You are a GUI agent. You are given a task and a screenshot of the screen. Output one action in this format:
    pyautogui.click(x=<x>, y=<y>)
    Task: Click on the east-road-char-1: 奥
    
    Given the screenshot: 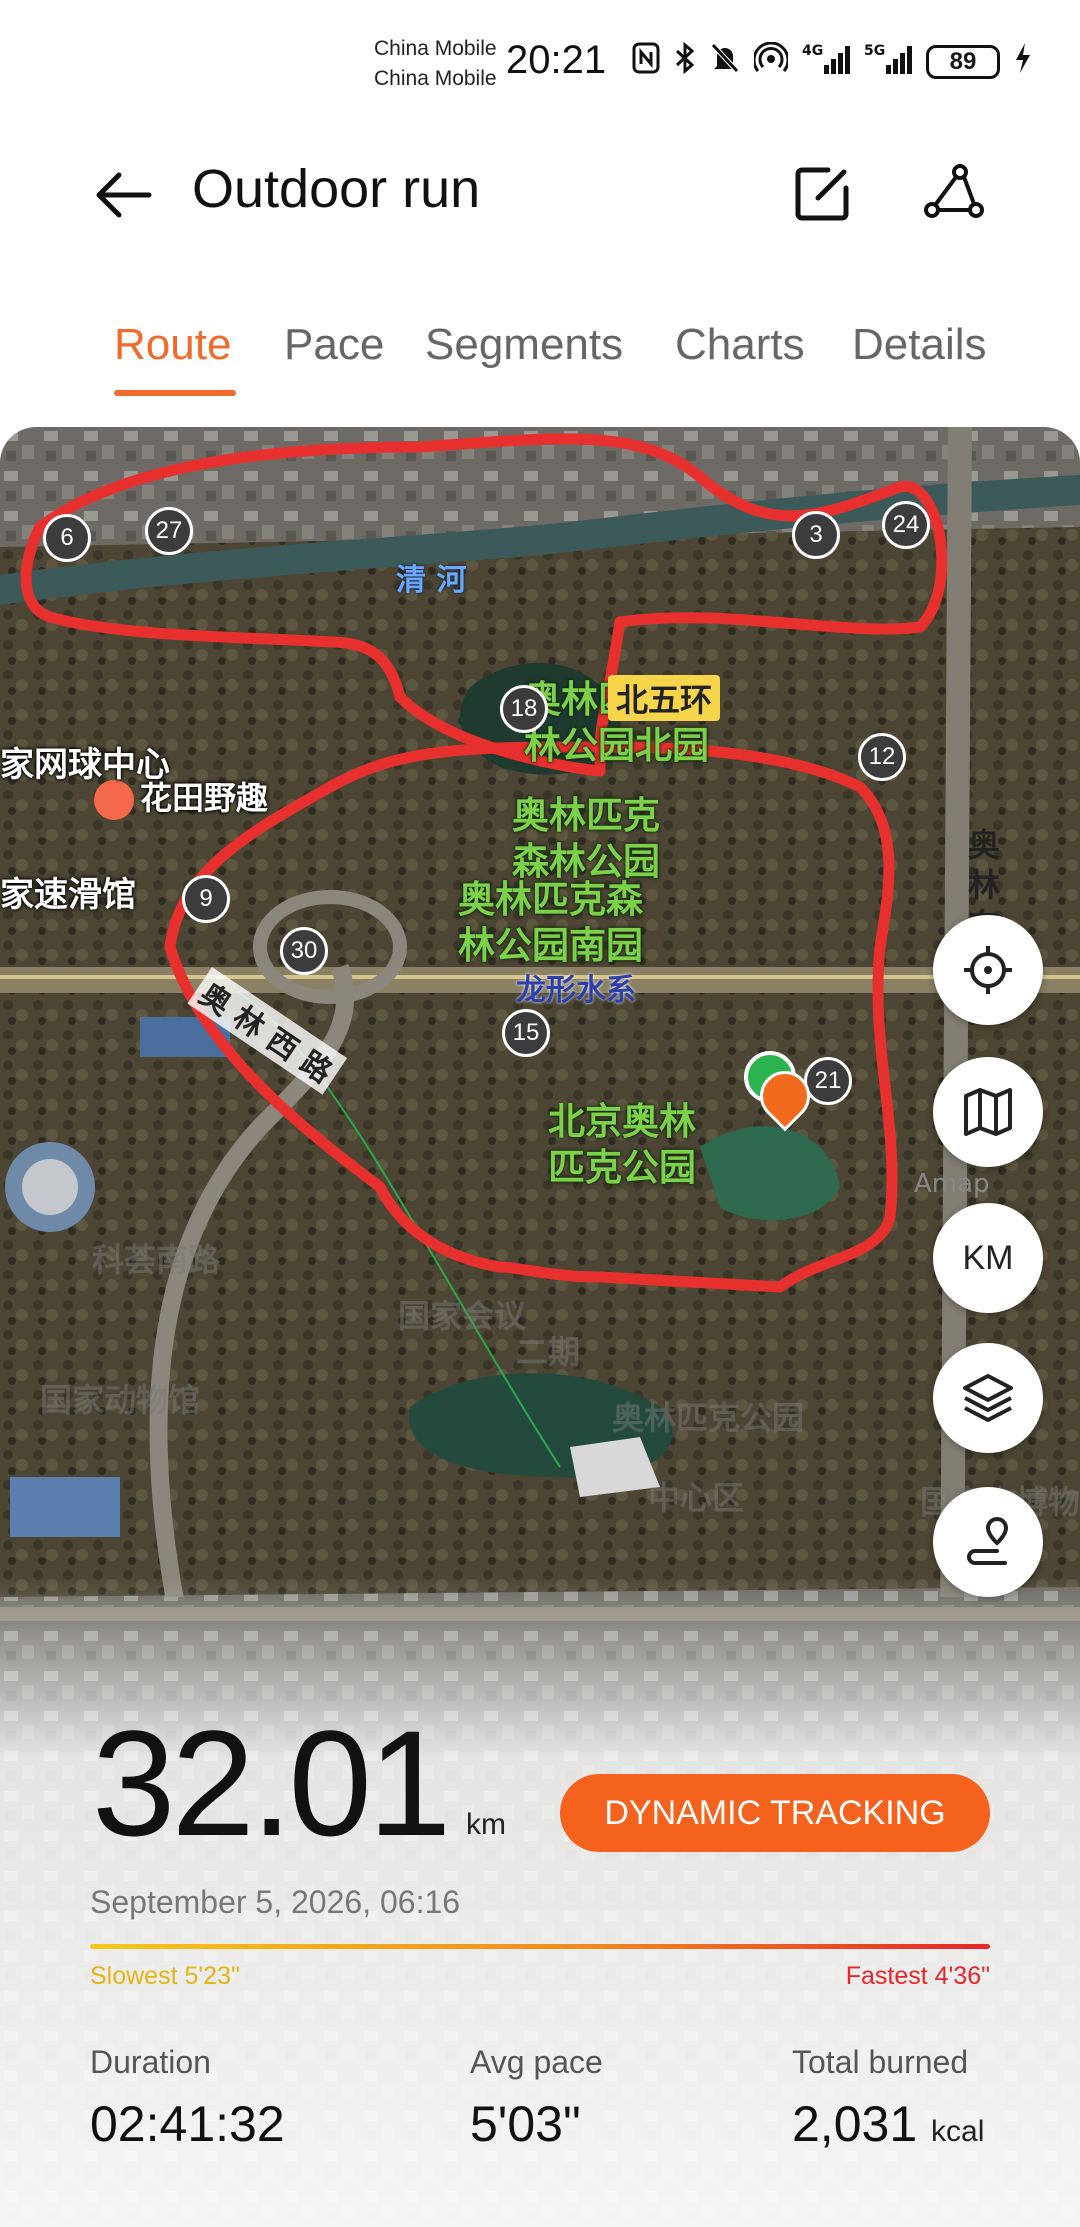 What is the action you would take?
    pyautogui.click(x=984, y=845)
    